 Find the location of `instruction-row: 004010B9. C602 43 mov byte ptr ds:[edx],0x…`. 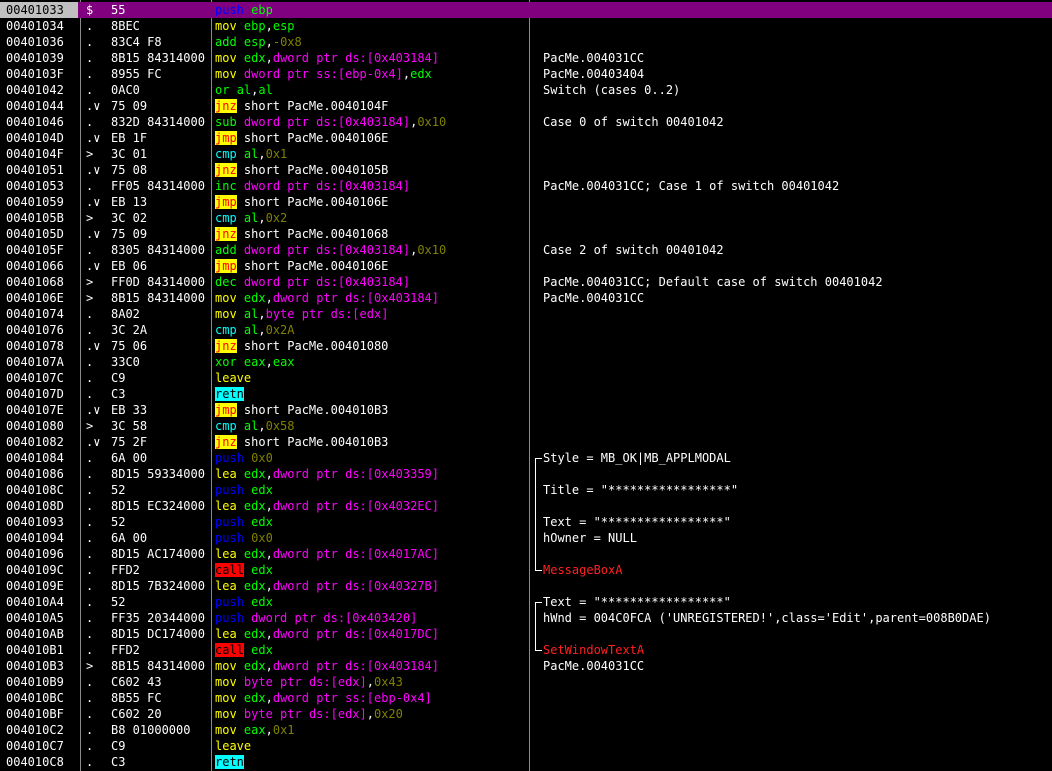

instruction-row: 004010B9. C602 43 mov byte ptr ds:[edx],0x… is located at coordinates (526, 682).